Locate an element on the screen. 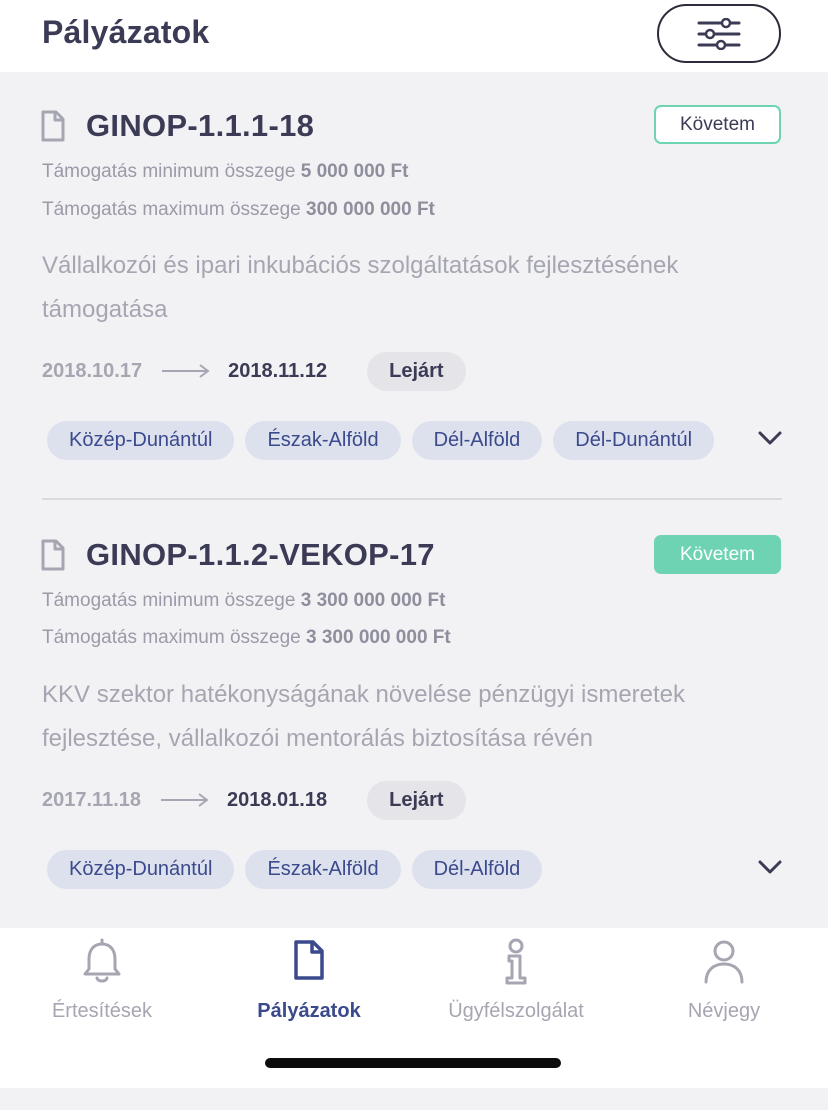 Image resolution: width=828 pixels, height=1110 pixels. grant-code: GINOP-1.1.2-VEKOP-17 is located at coordinates (260, 554).